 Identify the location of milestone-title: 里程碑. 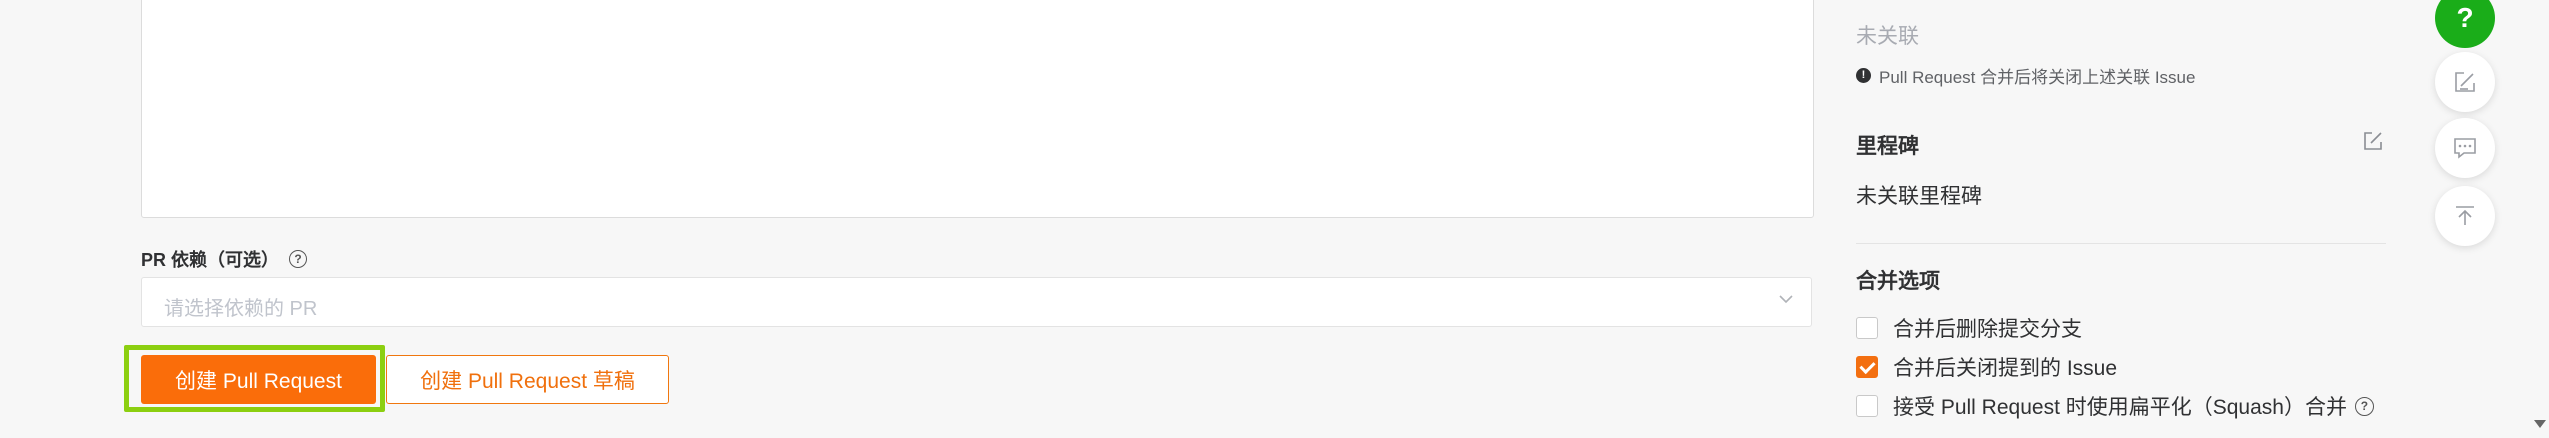
(1887, 146).